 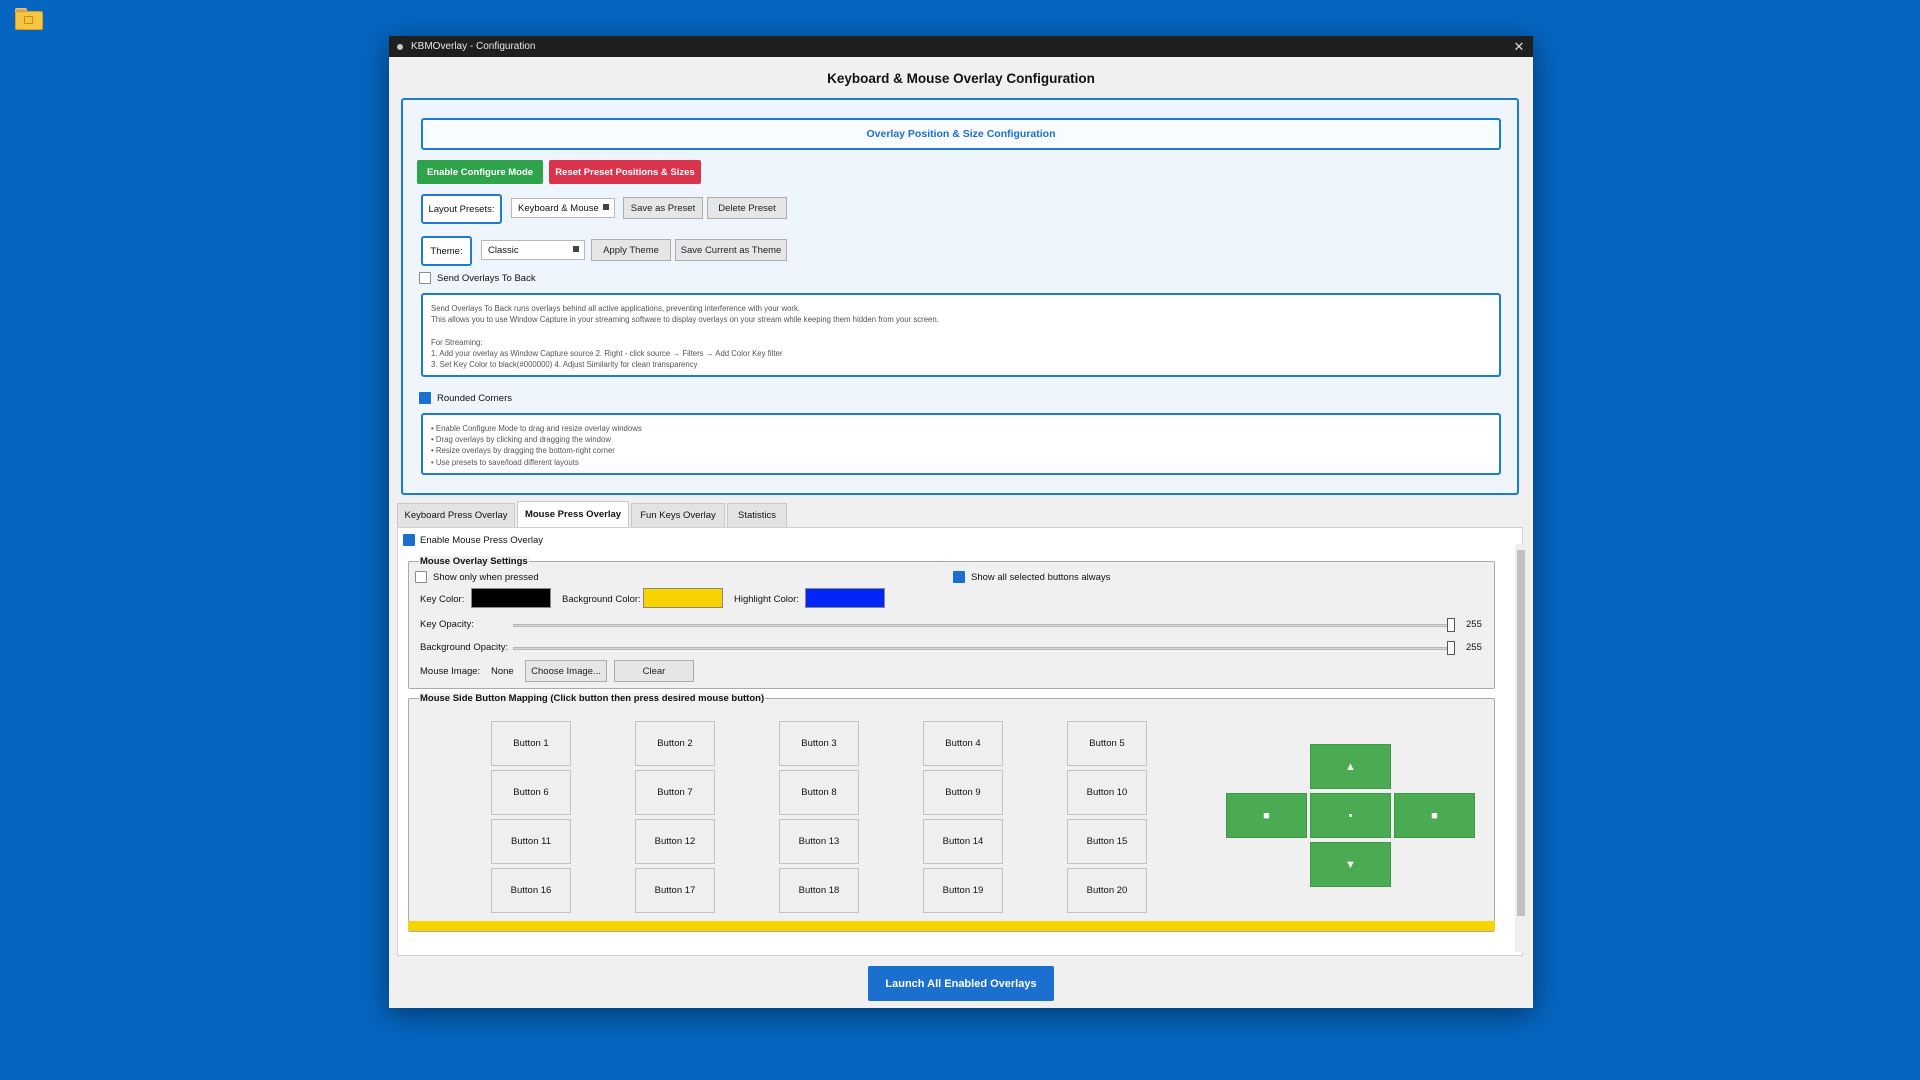 What do you see at coordinates (757, 515) in the screenshot?
I see `tab-statistics: Statistics` at bounding box center [757, 515].